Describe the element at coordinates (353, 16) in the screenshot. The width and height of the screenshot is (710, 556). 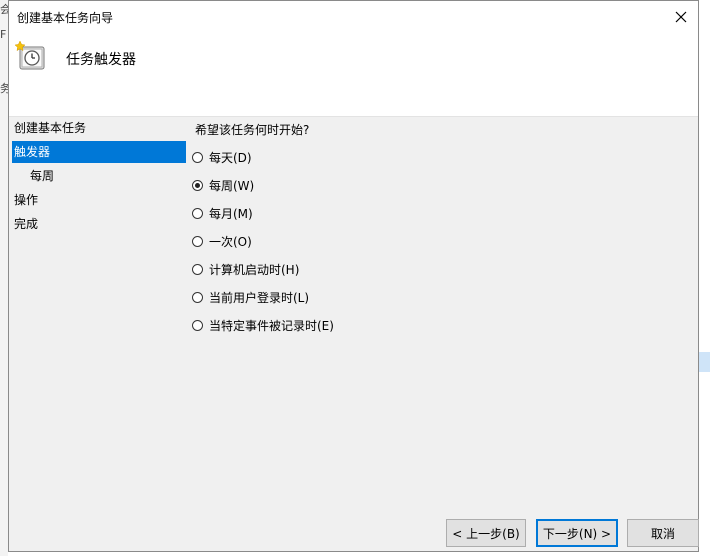
I see `title-bar: 创建基本任务向导` at that location.